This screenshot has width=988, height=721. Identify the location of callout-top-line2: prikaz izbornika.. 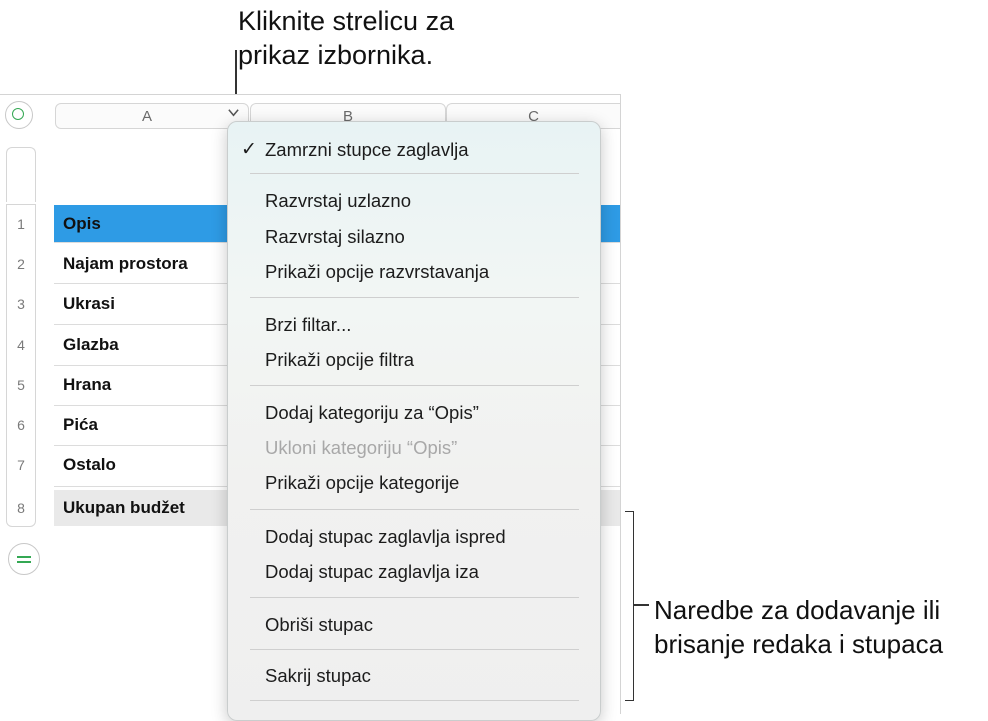
(336, 55).